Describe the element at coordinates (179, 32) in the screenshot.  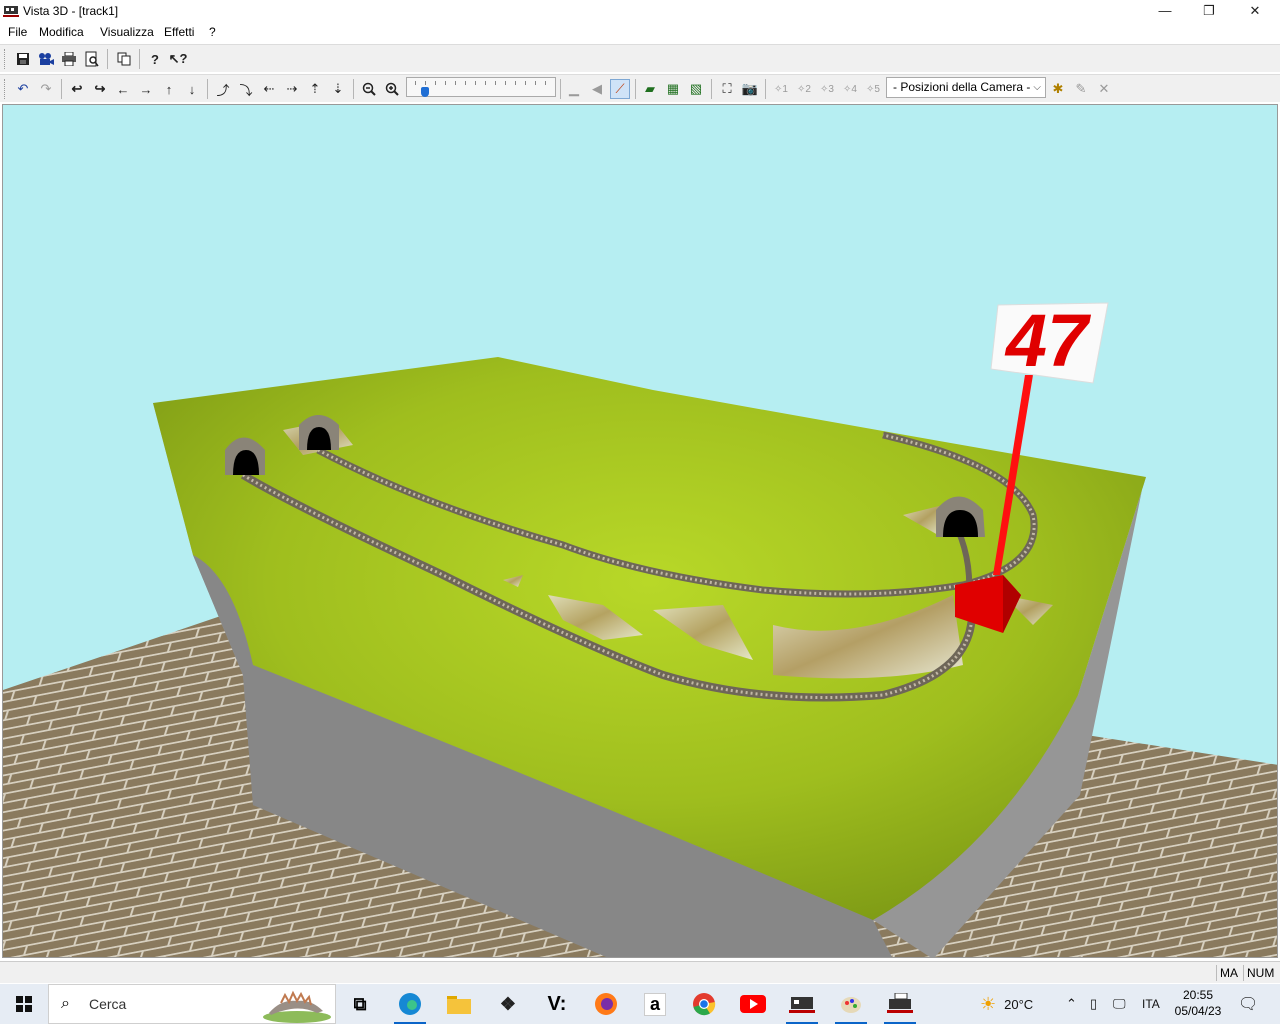
I see `menu-effetti: Effetti` at that location.